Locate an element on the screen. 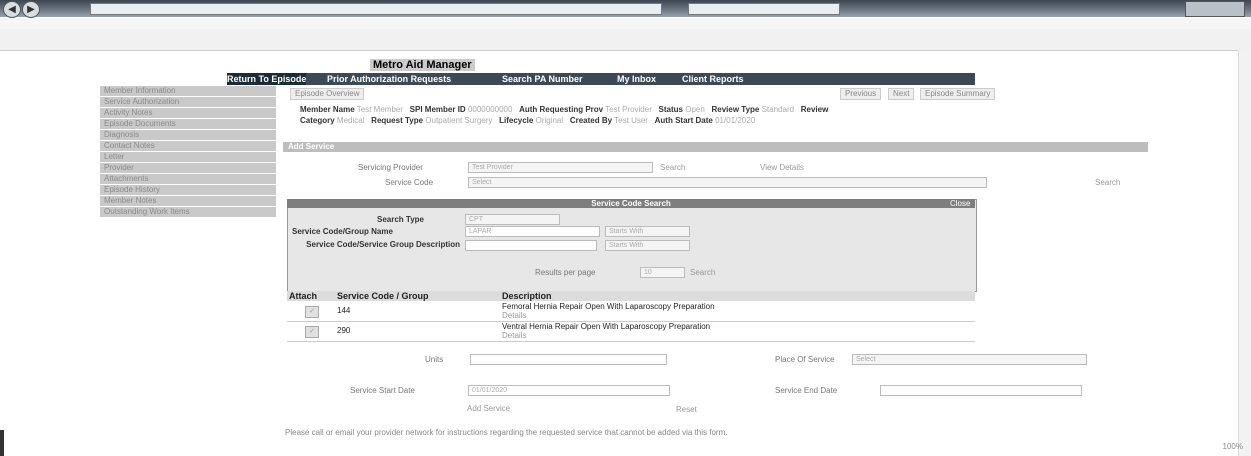 The width and height of the screenshot is (1251, 456). sidebar-item-diagnosis: Diagnosis is located at coordinates (188, 135).